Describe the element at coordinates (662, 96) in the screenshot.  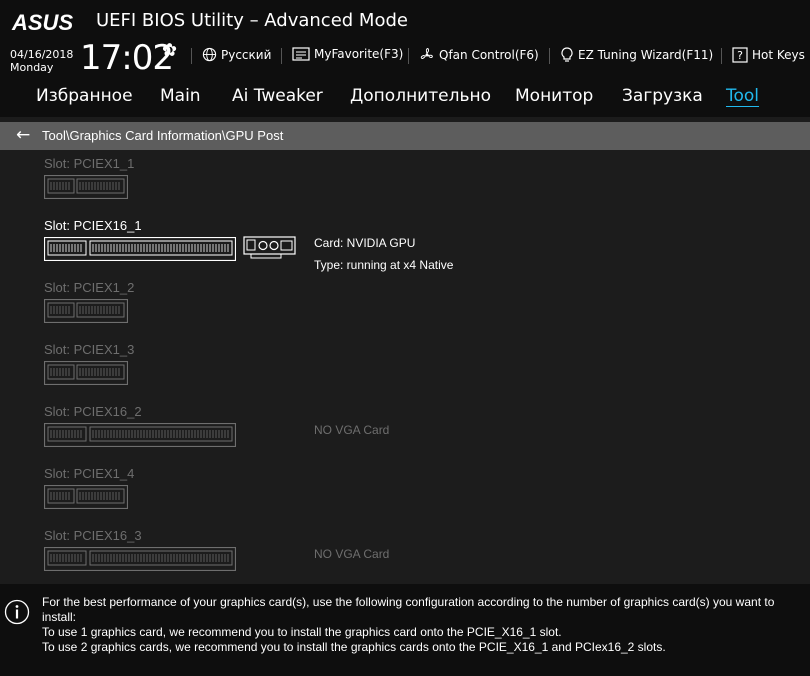
I see `tab-boot: Загрузка` at that location.